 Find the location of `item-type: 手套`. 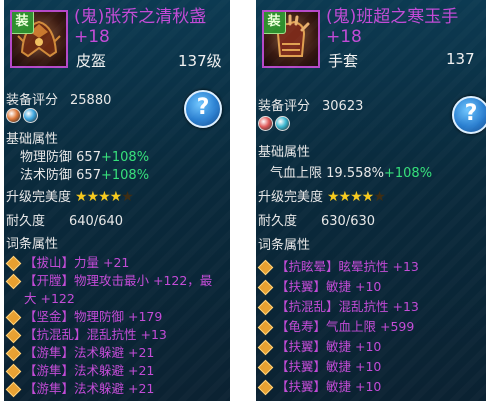

item-type: 手套 is located at coordinates (343, 61).